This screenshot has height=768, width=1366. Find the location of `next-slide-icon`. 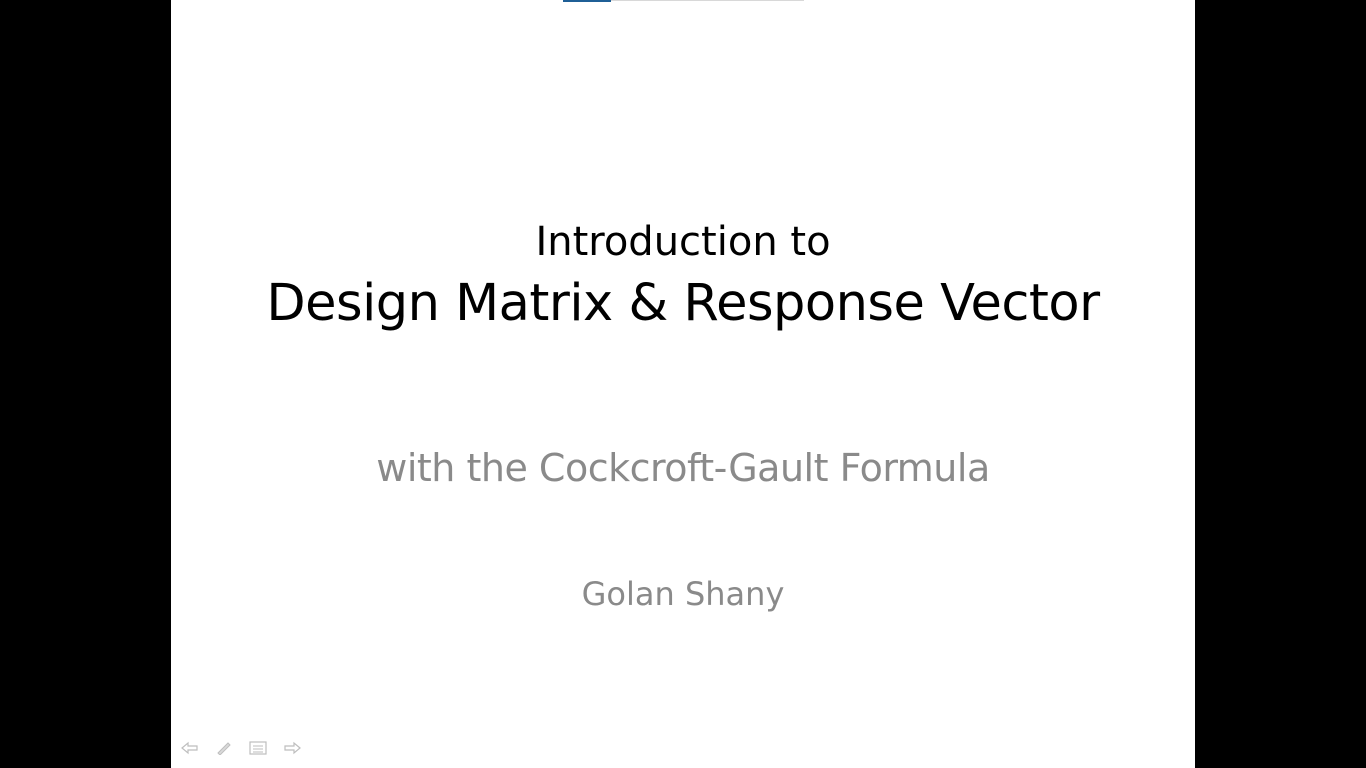

next-slide-icon is located at coordinates (292, 748).